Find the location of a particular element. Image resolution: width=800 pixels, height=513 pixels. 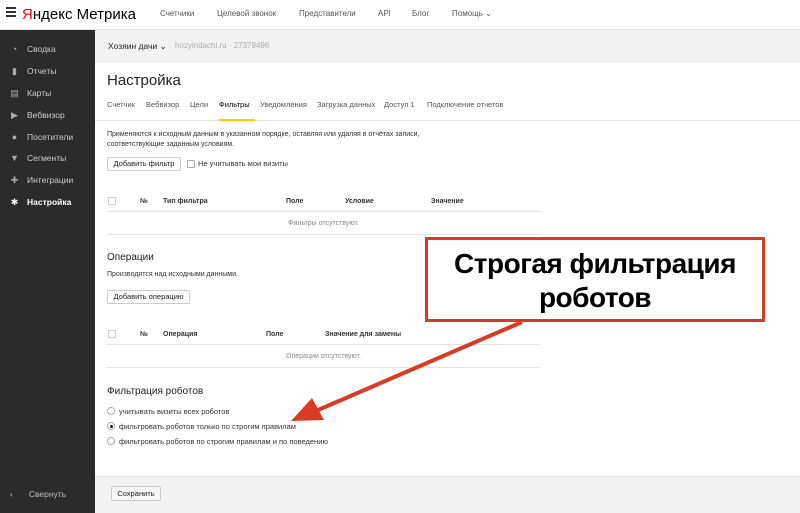

annotation-callout: Строгая фильтрация роботов is located at coordinates (595, 279).